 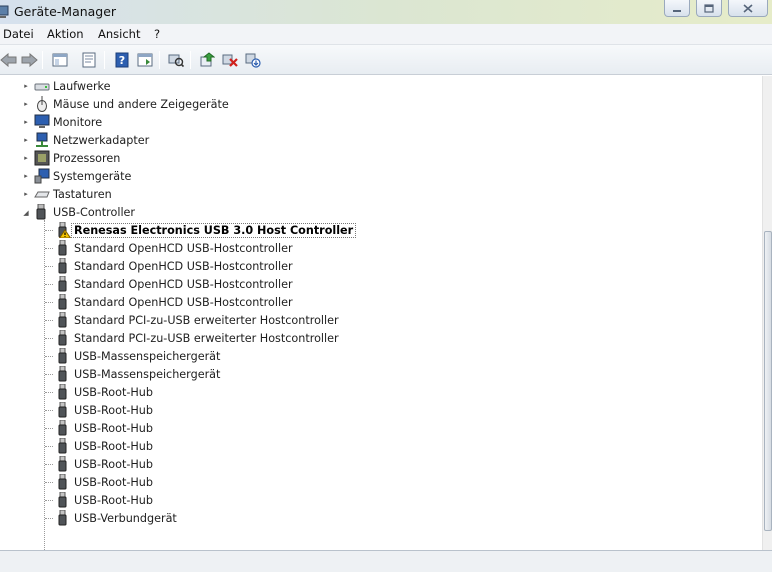 I want to click on forward-button, so click(x=29, y=60).